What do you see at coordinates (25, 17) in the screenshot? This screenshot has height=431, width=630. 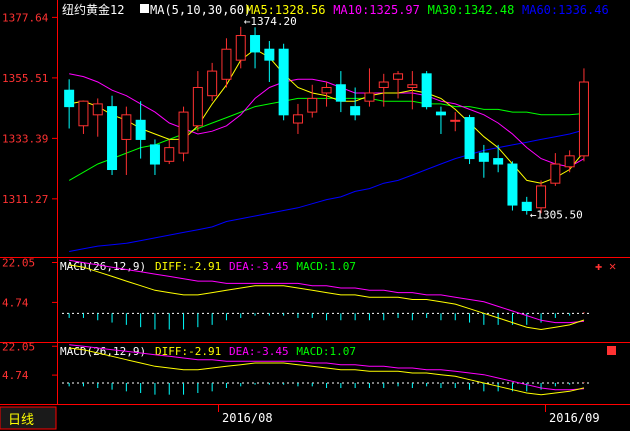 I see `y-tick-label: 1377.64` at bounding box center [25, 17].